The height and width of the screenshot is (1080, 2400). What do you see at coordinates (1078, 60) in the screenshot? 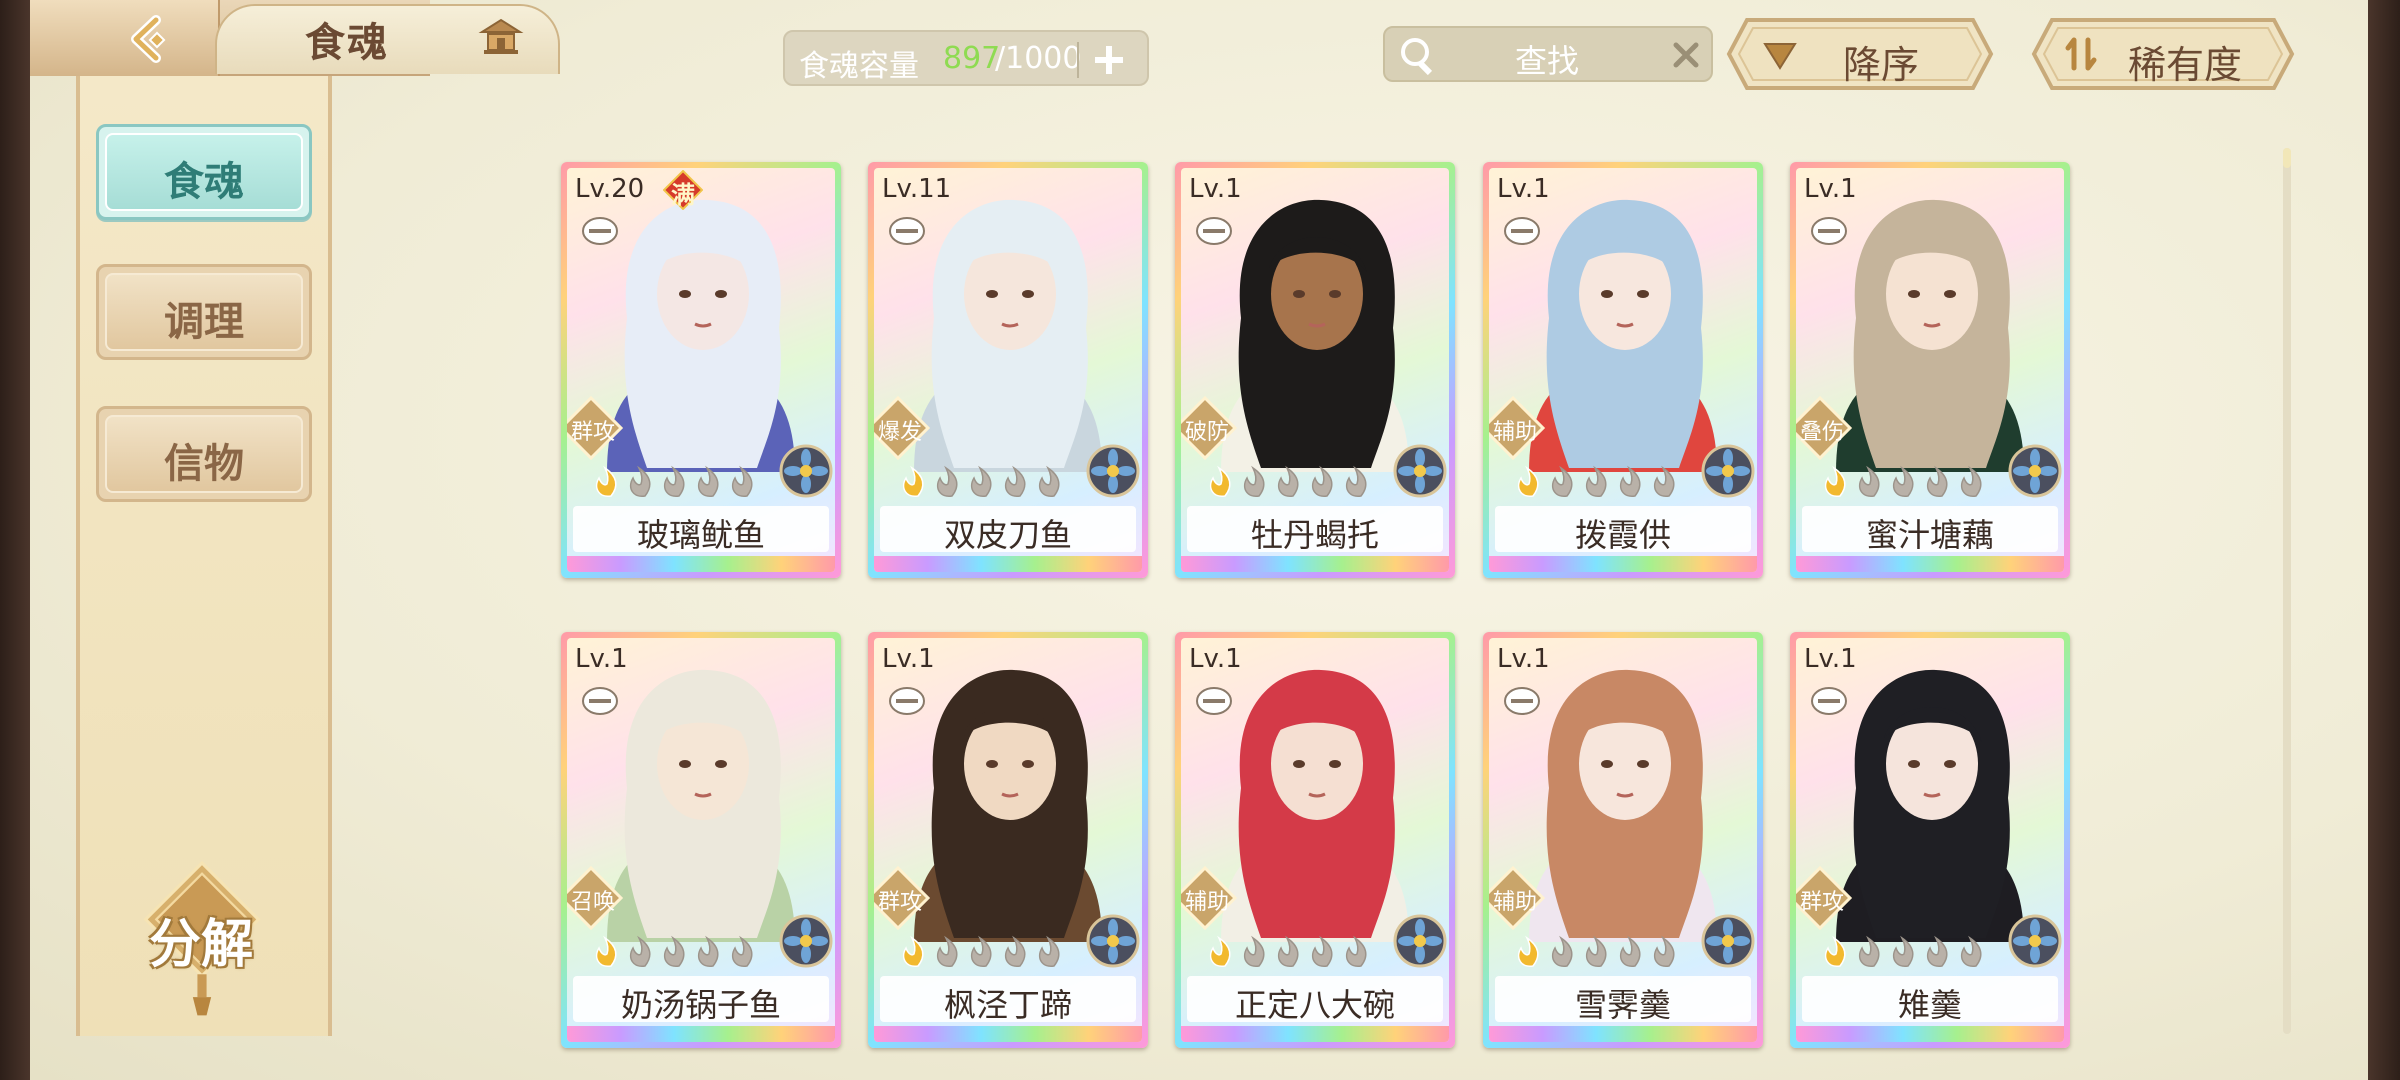
I see `capacity-divider` at bounding box center [1078, 60].